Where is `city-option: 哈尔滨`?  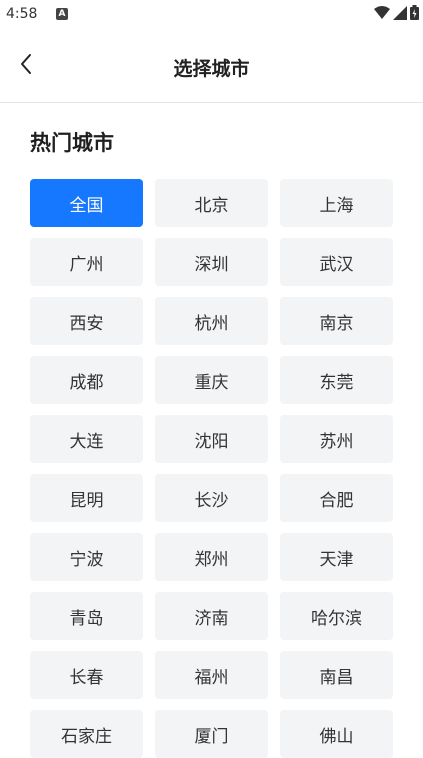
city-option: 哈尔滨 is located at coordinates (336, 616).